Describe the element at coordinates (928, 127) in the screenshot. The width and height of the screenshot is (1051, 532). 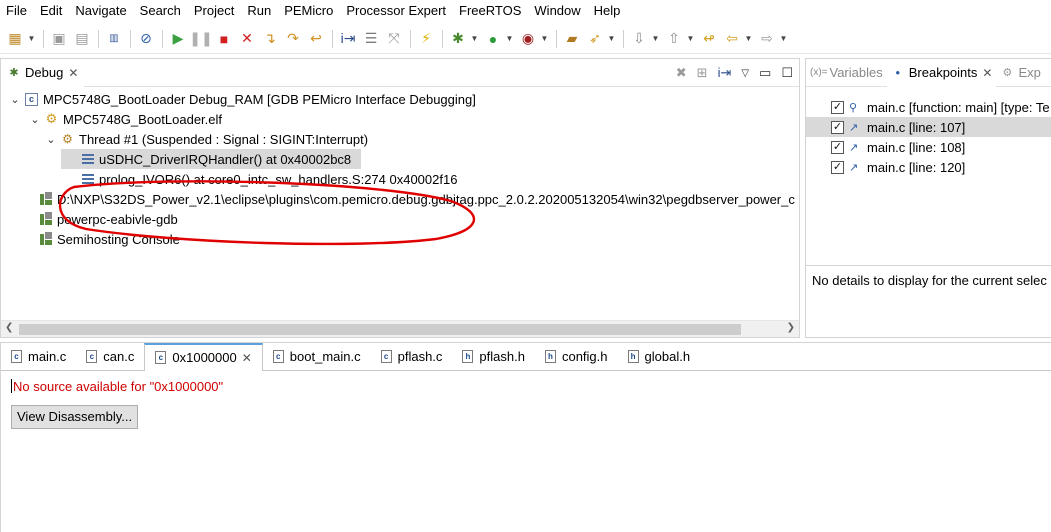
I see `breakpoint-row: ✓ ↗ main.c [line: 107]` at that location.